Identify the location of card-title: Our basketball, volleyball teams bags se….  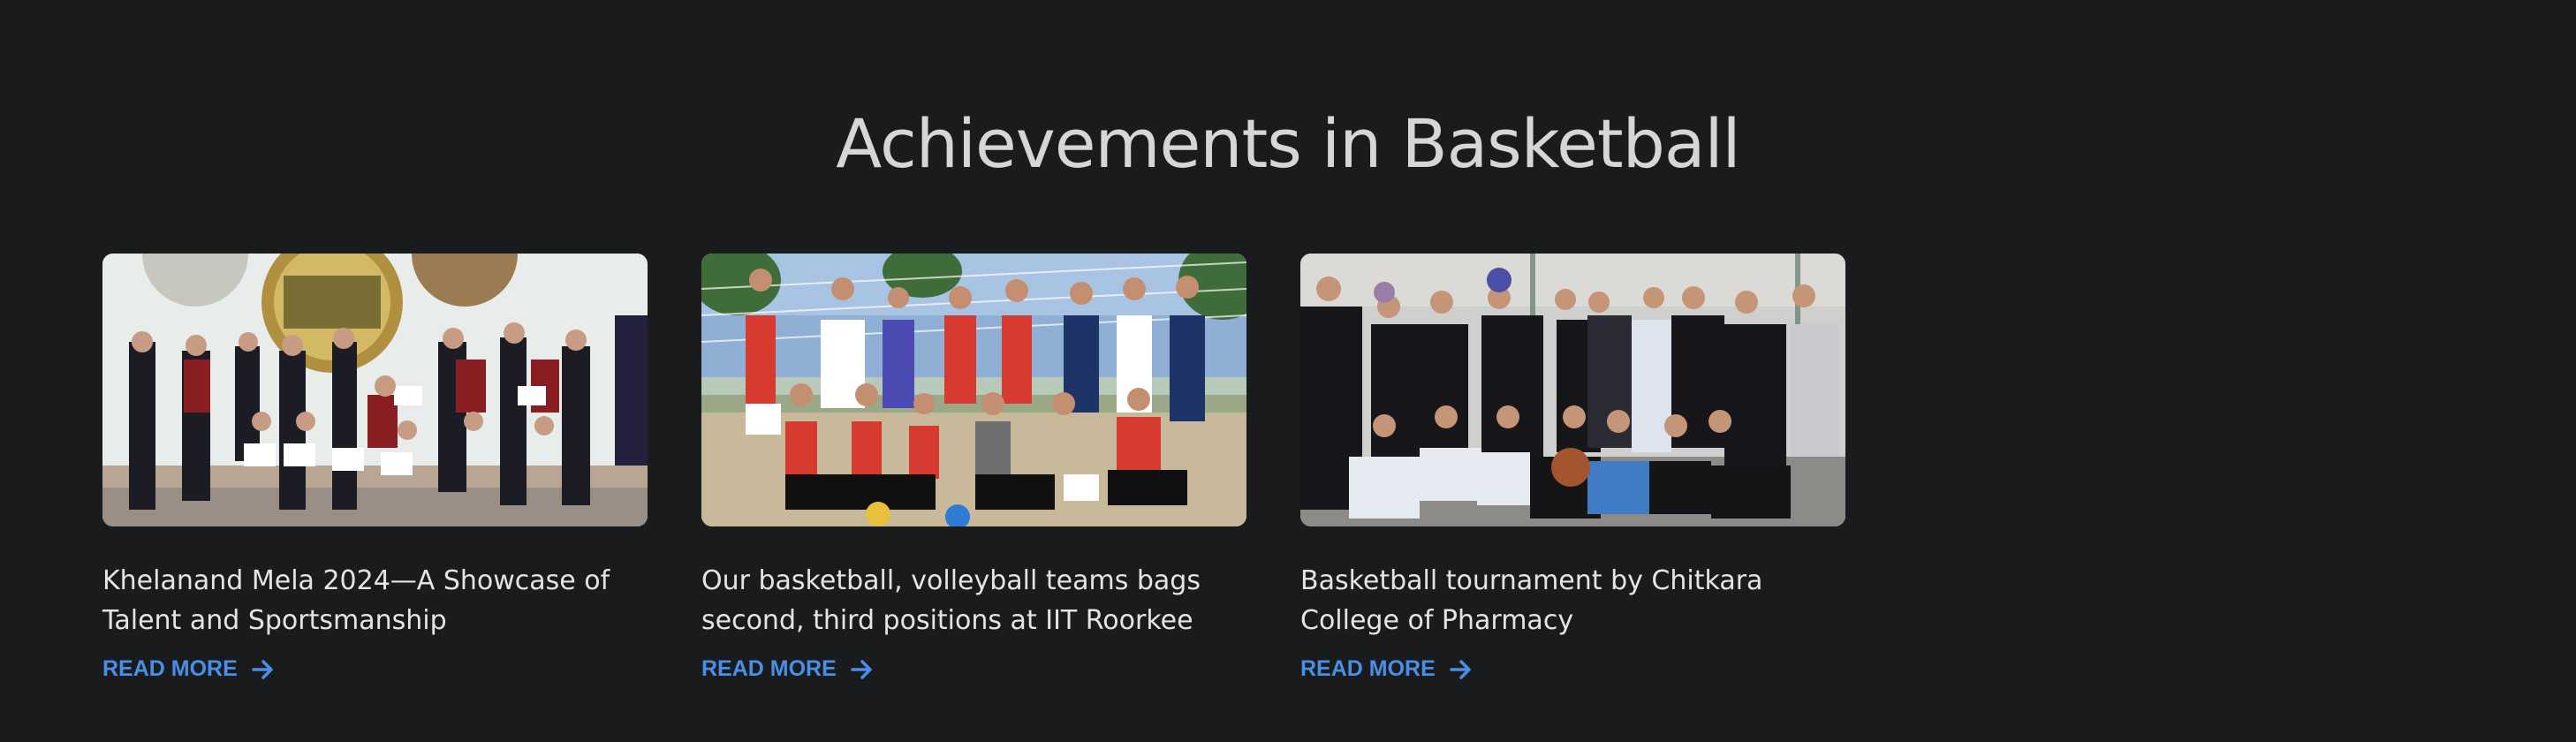
(973, 600).